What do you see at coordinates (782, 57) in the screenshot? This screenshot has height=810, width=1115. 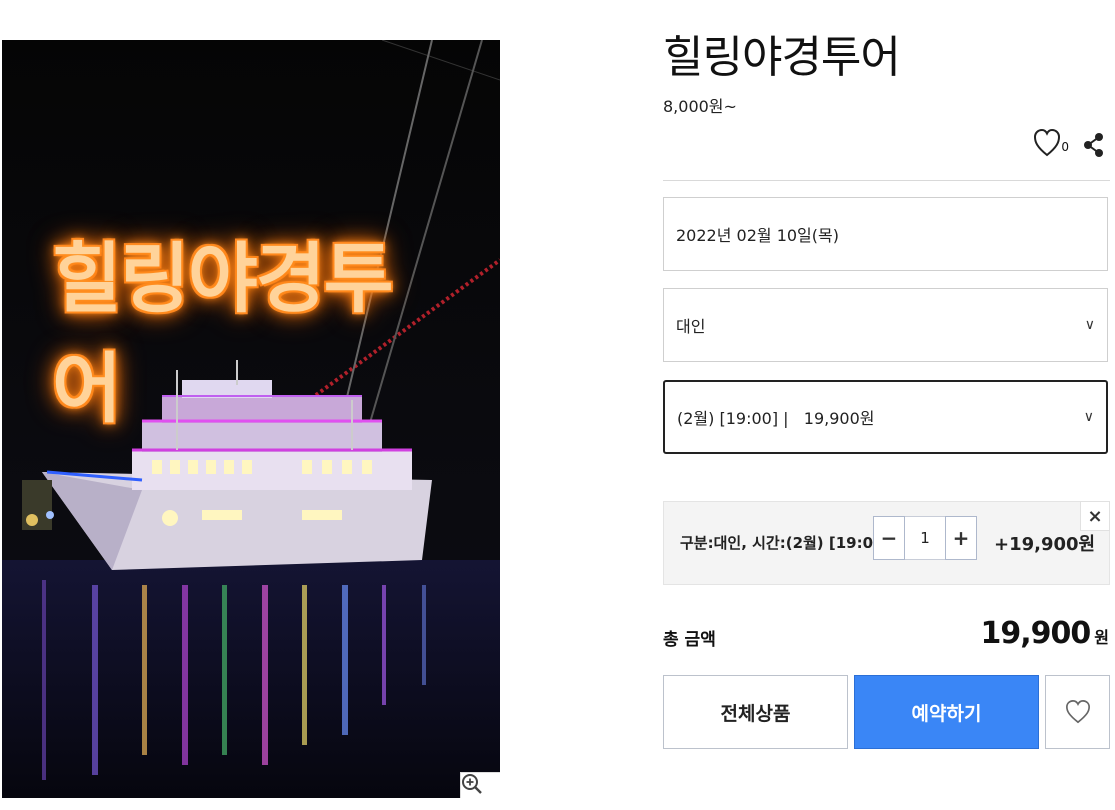 I see `product-title: 힐링야경투어` at bounding box center [782, 57].